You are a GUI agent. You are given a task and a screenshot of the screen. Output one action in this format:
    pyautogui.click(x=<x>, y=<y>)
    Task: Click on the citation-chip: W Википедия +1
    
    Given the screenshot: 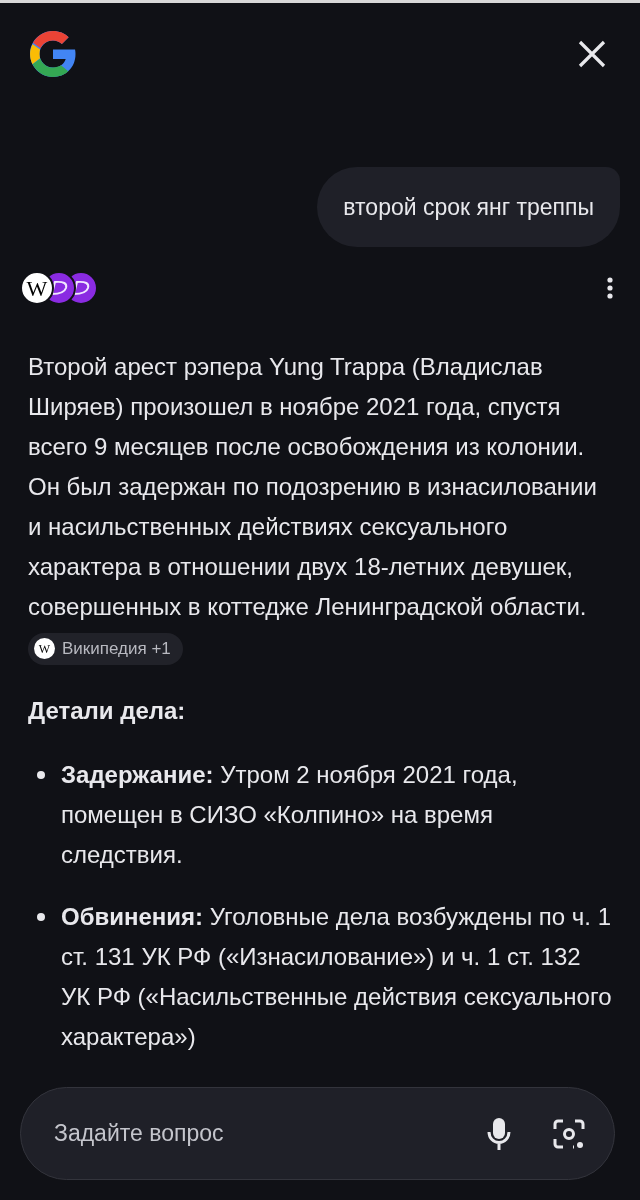 What is the action you would take?
    pyautogui.click(x=105, y=648)
    